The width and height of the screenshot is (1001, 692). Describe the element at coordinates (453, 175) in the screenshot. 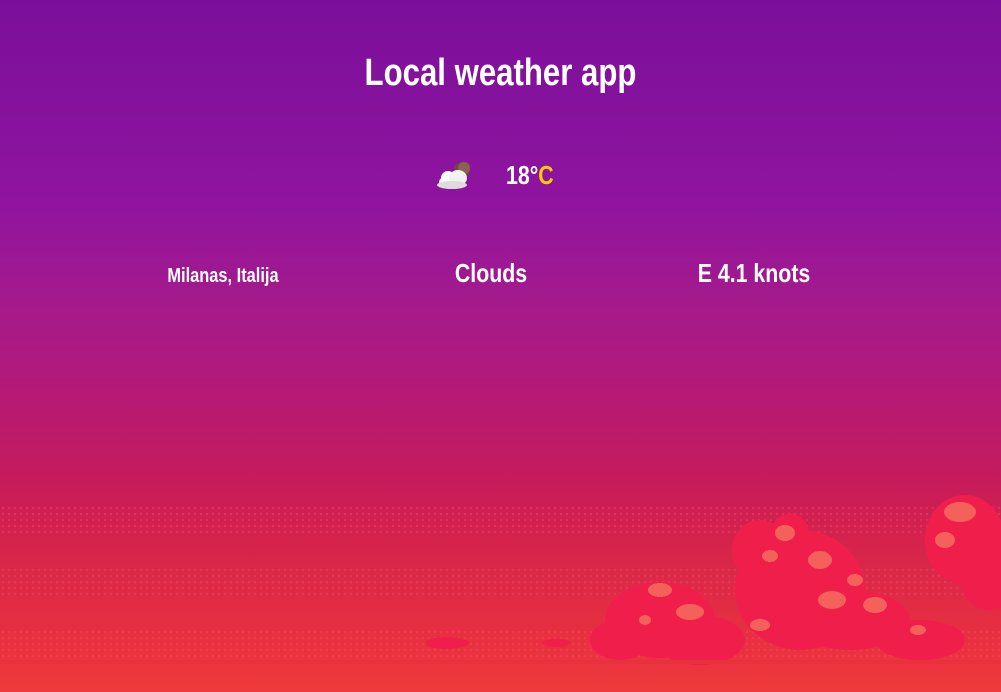

I see `cloud-moon-icon` at that location.